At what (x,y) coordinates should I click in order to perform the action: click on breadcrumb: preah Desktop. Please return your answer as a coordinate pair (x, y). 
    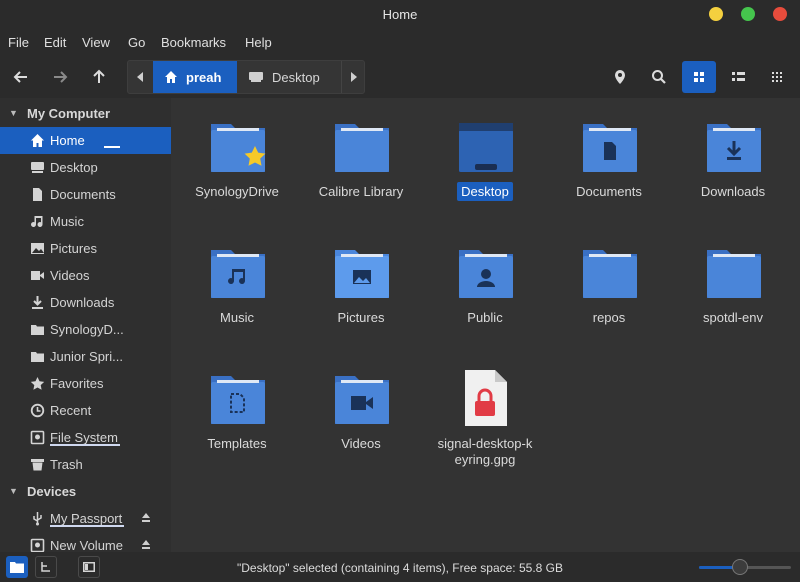
    Looking at the image, I should click on (246, 77).